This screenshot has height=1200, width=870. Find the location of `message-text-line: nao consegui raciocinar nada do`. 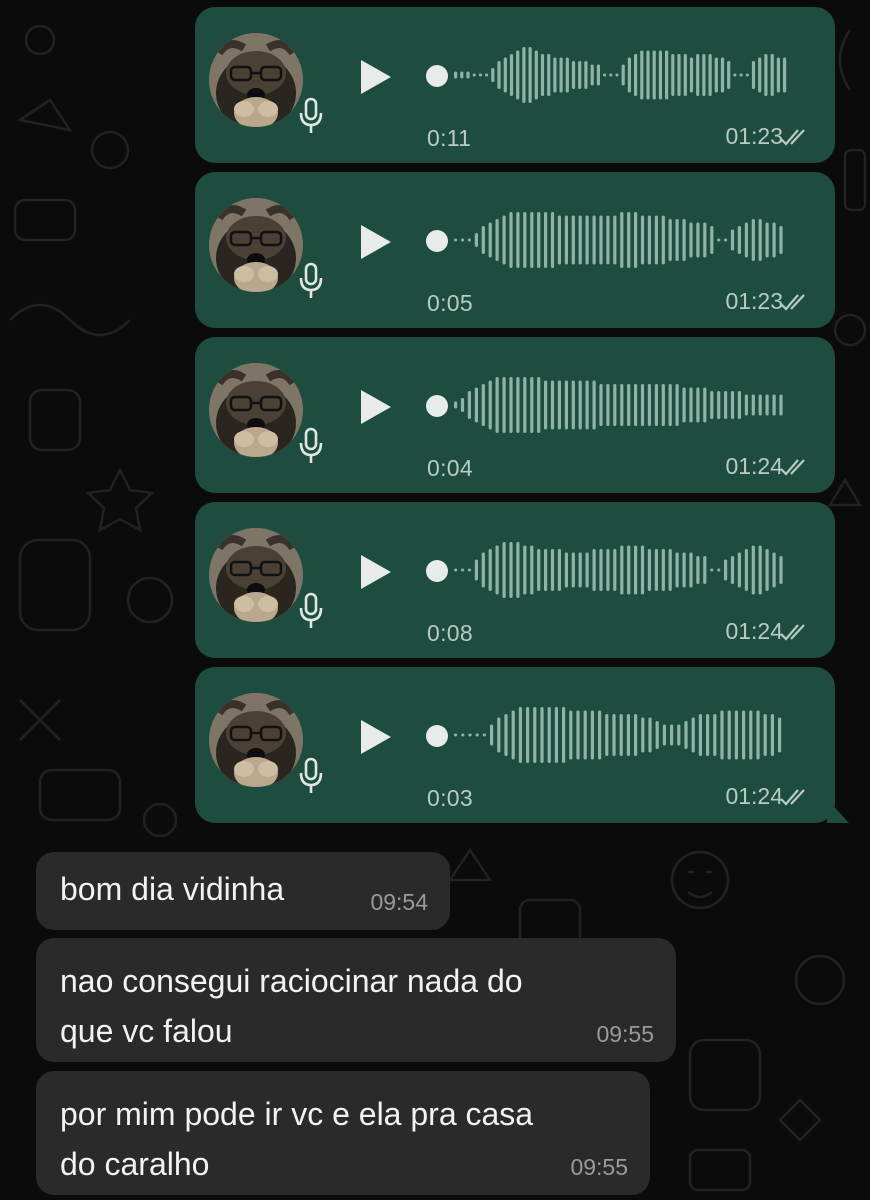

message-text-line: nao consegui raciocinar nada do is located at coordinates (291, 981).